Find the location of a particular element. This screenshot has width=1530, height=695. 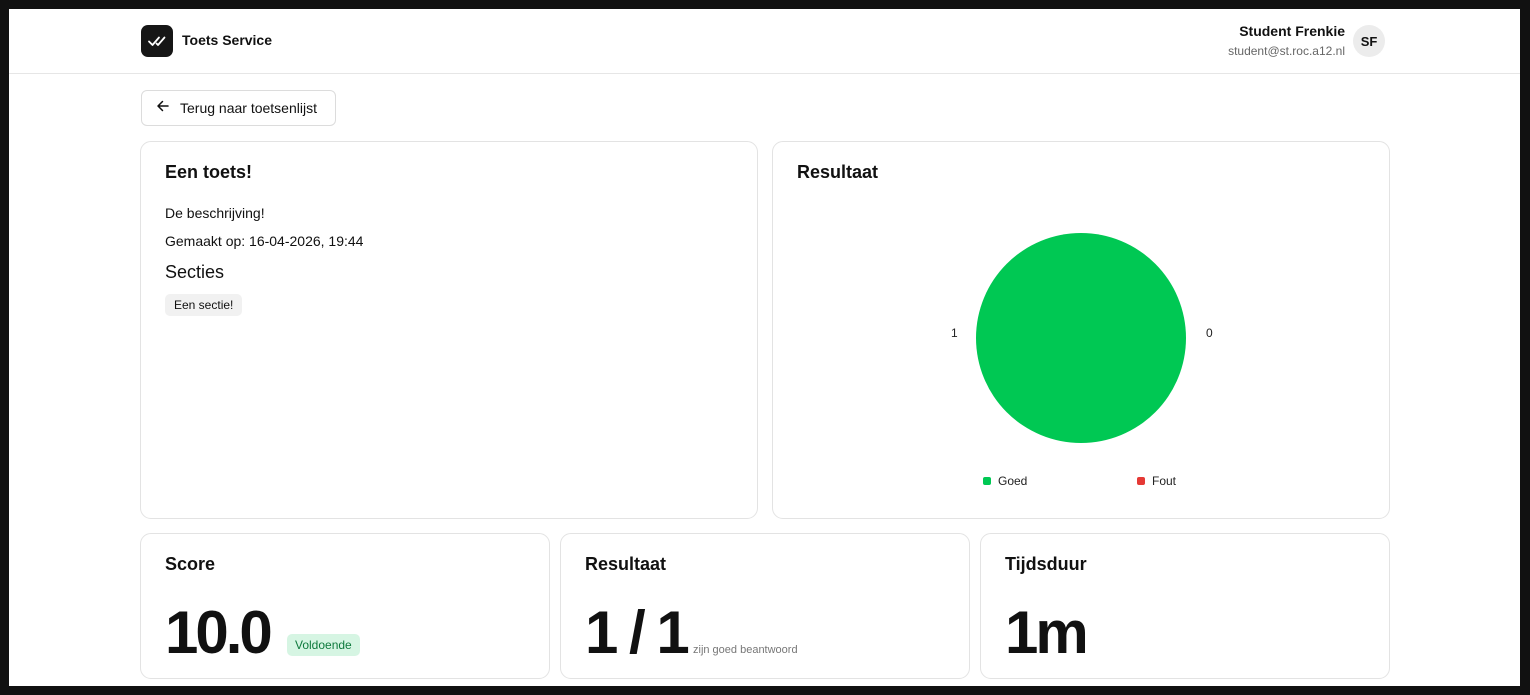

result-subtext: zijn goed beantwoord is located at coordinates (745, 650).